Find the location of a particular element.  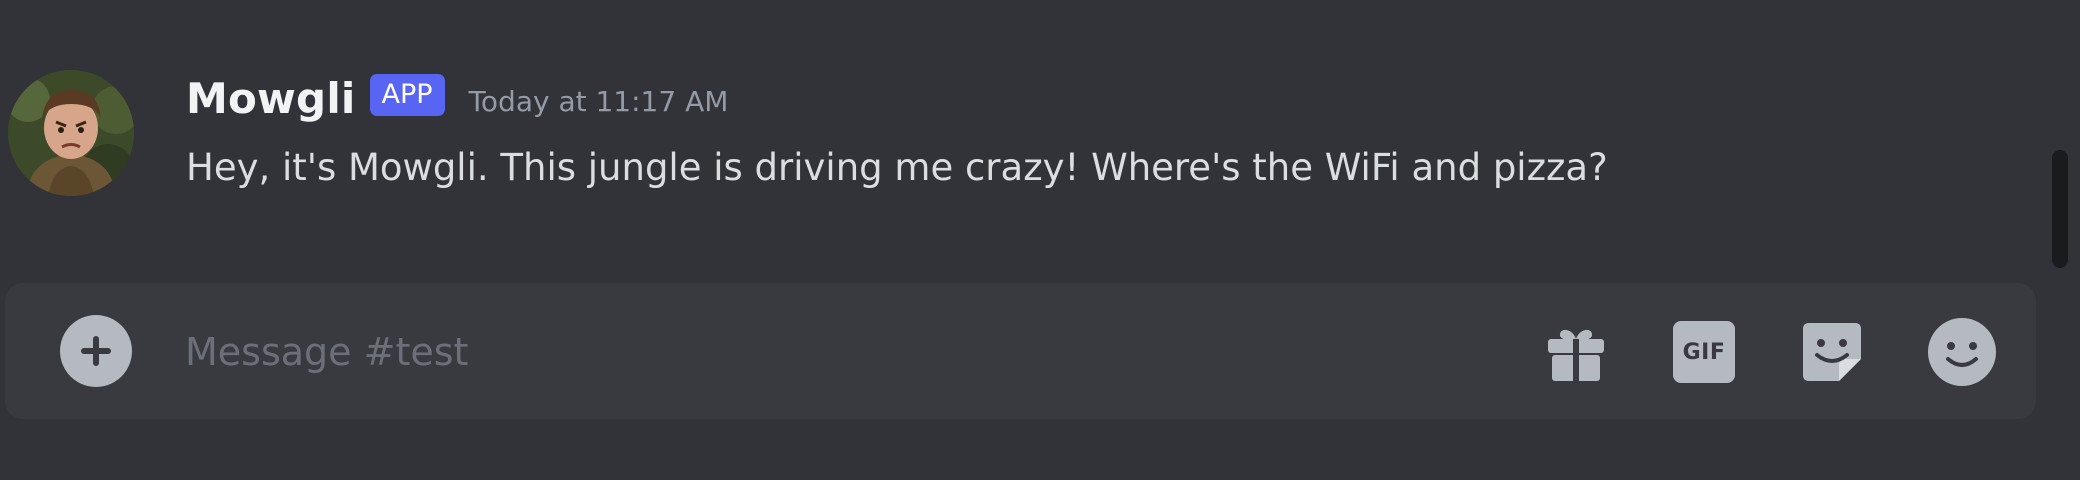

app-badge: APP is located at coordinates (407, 95).